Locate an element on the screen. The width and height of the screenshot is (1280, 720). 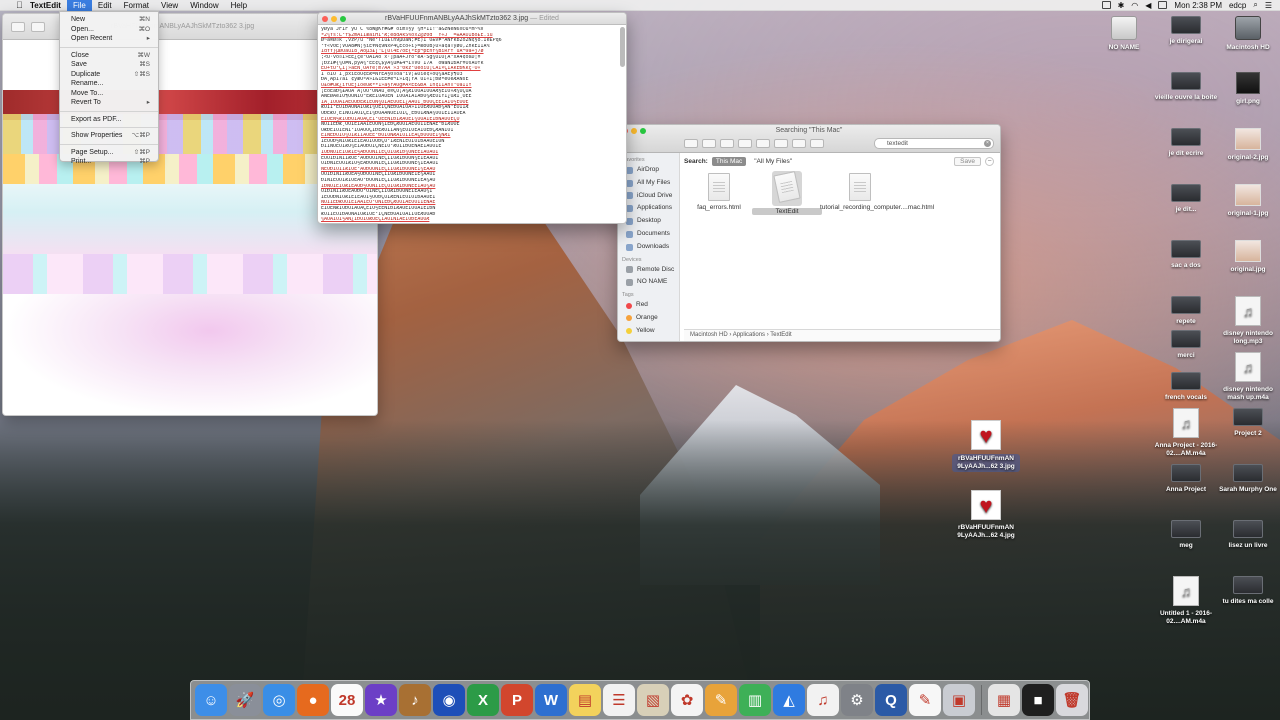
result-item: TextEdit is located at coordinates (787, 193).